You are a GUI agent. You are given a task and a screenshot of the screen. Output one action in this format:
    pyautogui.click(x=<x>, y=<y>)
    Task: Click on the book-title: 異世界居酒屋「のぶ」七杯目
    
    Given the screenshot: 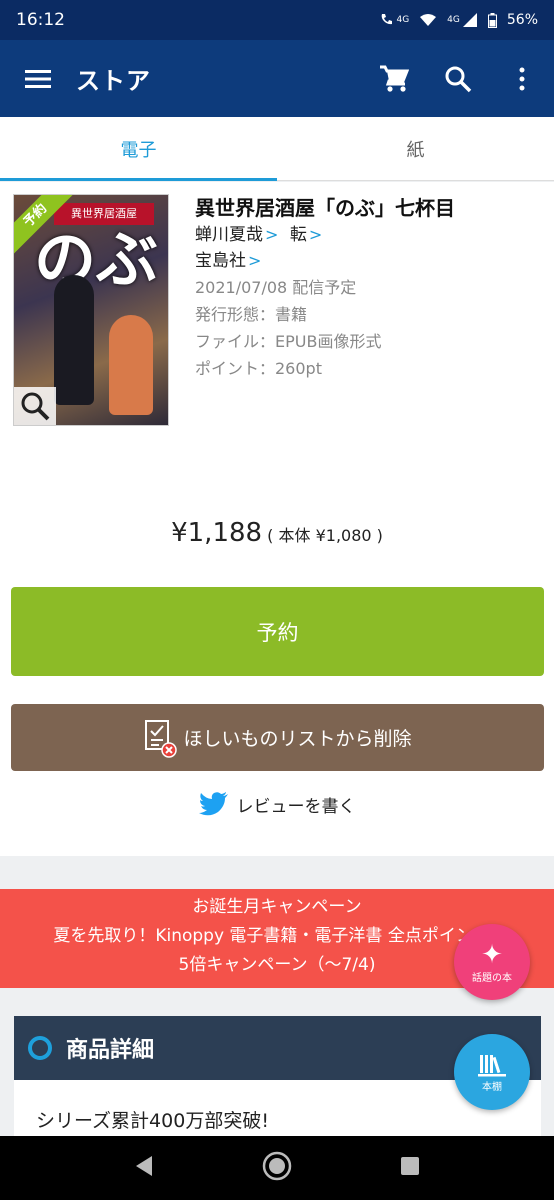 What is the action you would take?
    pyautogui.click(x=325, y=208)
    